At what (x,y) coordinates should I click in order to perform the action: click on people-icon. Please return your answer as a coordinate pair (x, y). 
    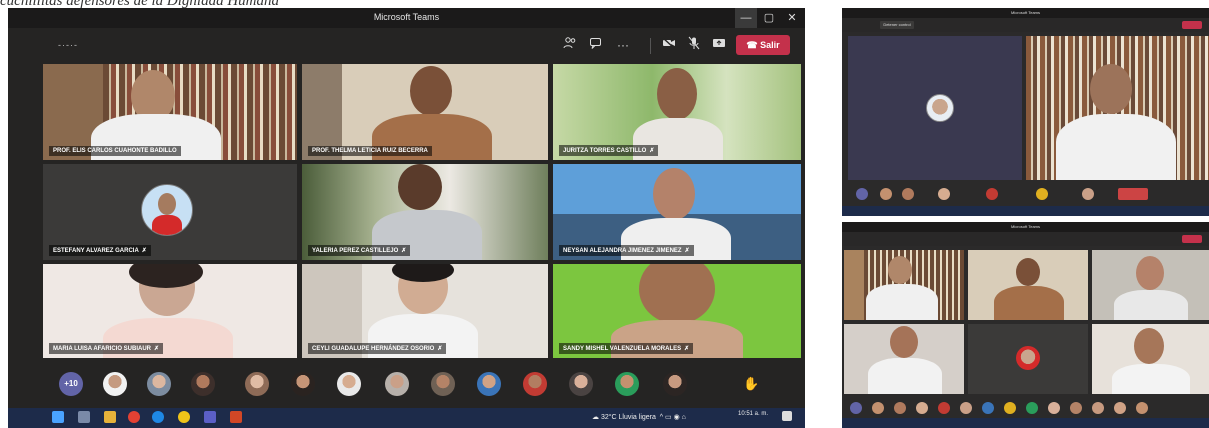
    Looking at the image, I should click on (570, 45).